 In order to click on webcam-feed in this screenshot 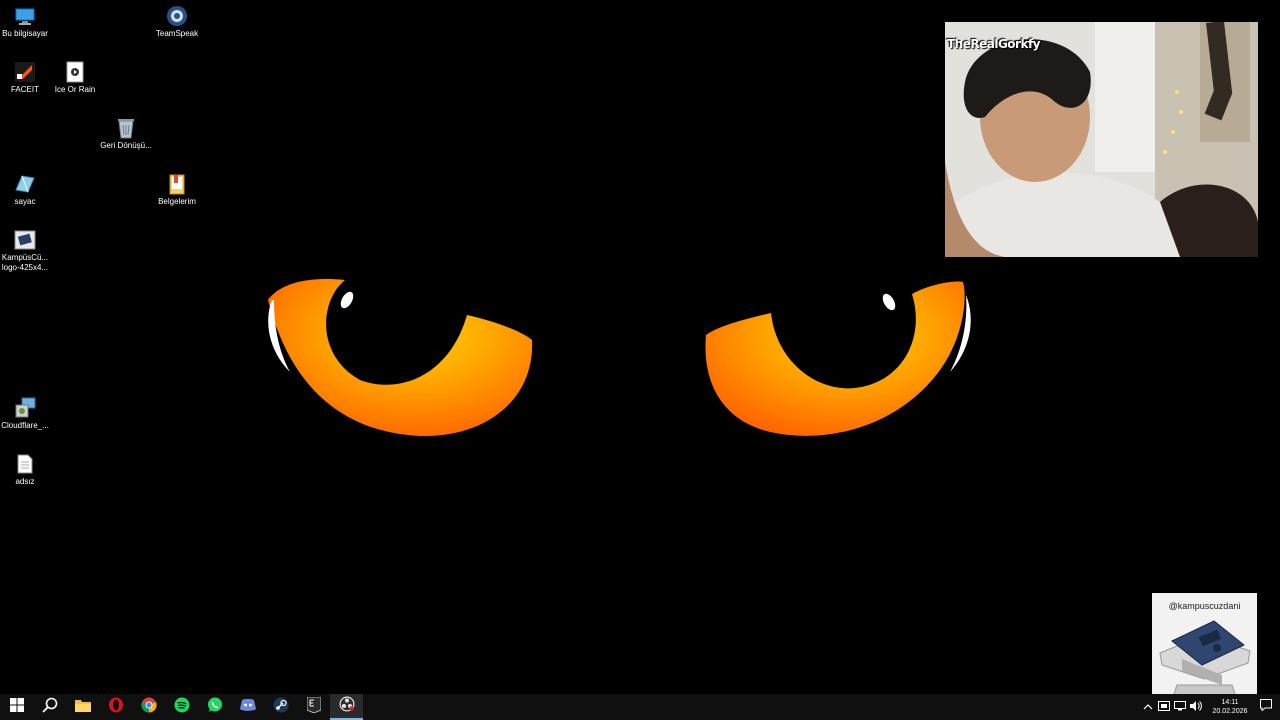, I will do `click(1101, 139)`.